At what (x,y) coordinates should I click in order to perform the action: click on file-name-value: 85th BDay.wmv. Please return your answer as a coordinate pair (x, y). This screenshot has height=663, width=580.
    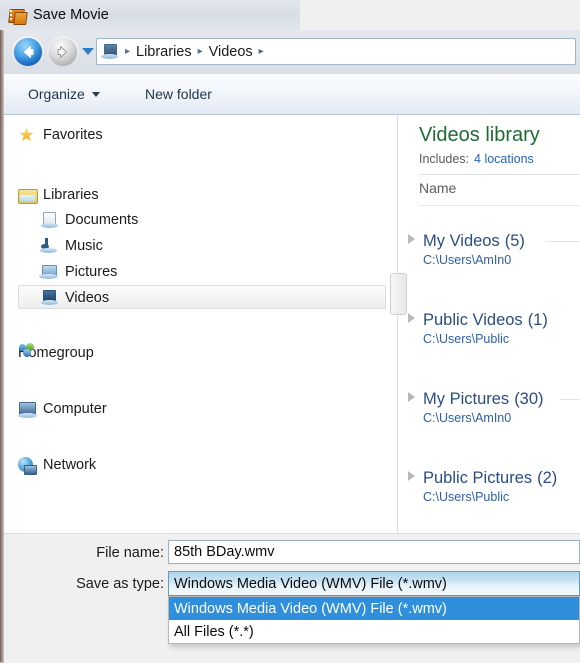
    Looking at the image, I should click on (224, 552).